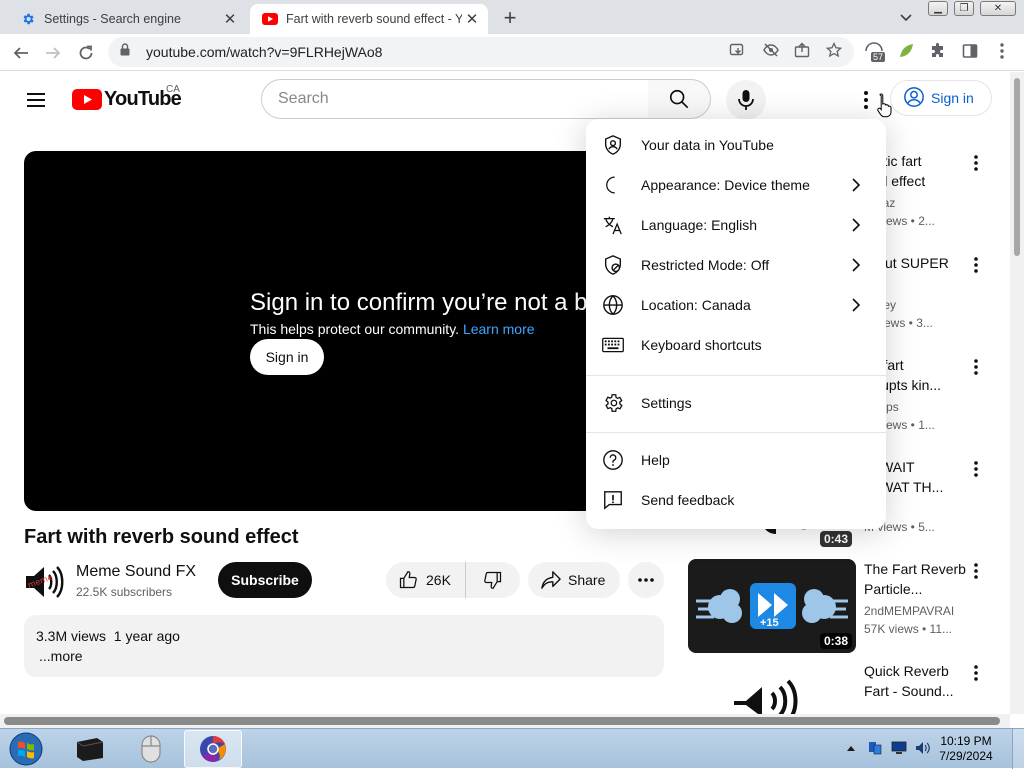 The width and height of the screenshot is (1024, 773). I want to click on menu-item-language: Language: English, so click(736, 225).